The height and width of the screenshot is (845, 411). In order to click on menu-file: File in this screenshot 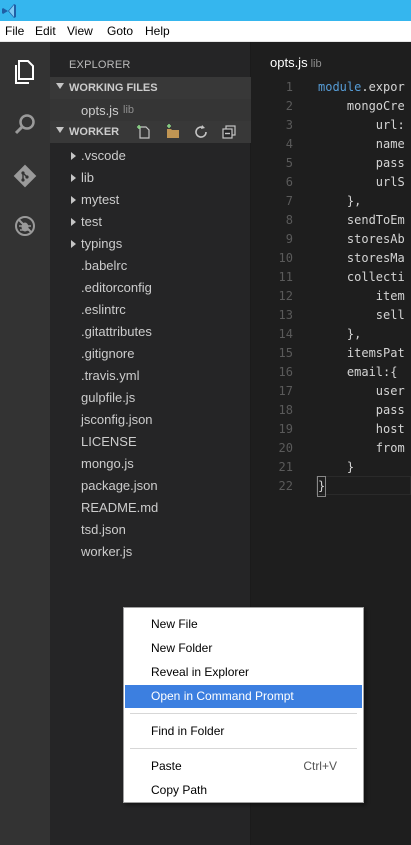, I will do `click(14, 31)`.